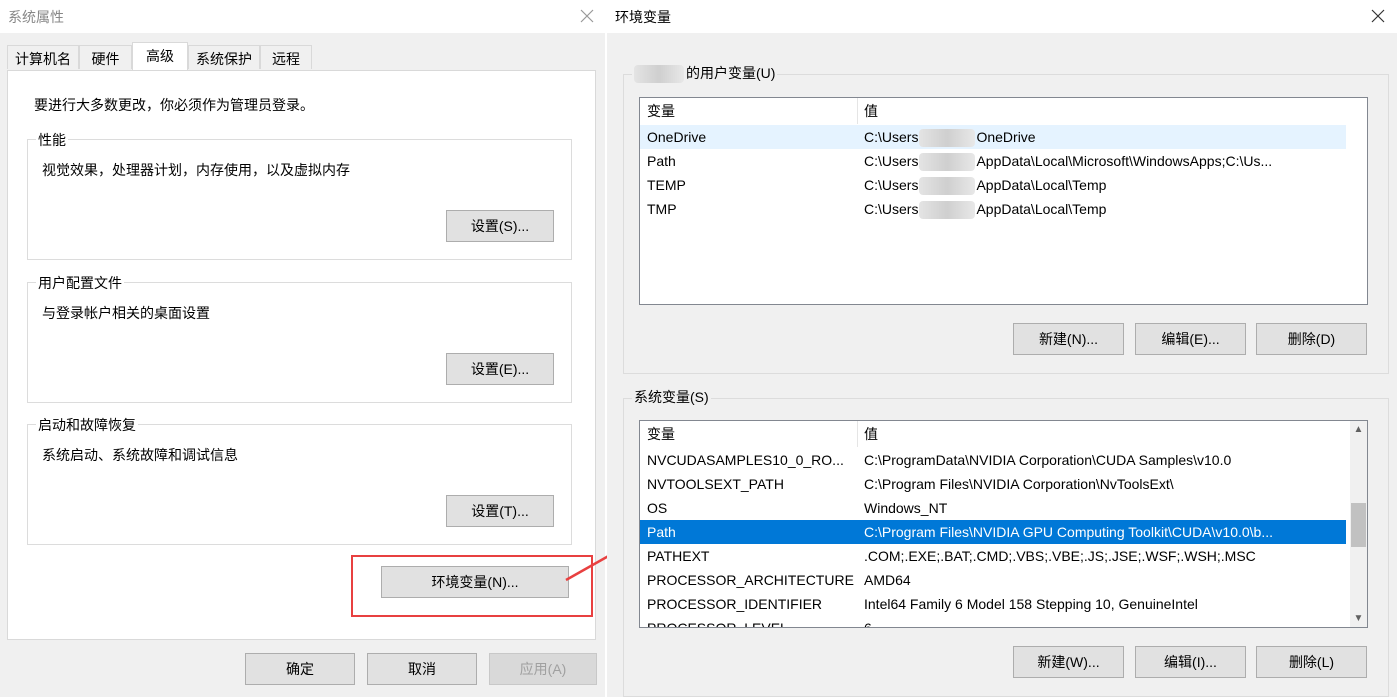 This screenshot has width=1397, height=697. What do you see at coordinates (1311, 339) in the screenshot?
I see `user-delete-button: 删除(D)` at bounding box center [1311, 339].